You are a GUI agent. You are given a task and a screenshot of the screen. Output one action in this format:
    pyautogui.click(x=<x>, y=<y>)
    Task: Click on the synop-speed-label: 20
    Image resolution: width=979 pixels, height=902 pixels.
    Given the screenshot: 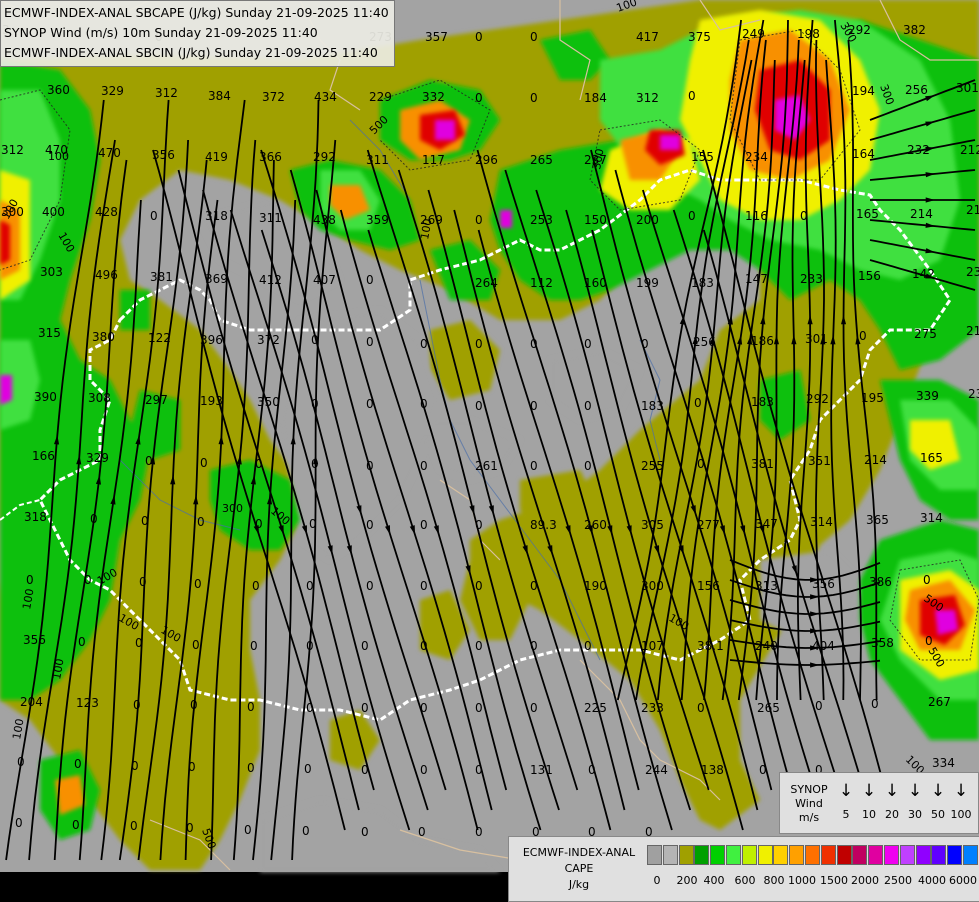 What is the action you would take?
    pyautogui.click(x=892, y=815)
    